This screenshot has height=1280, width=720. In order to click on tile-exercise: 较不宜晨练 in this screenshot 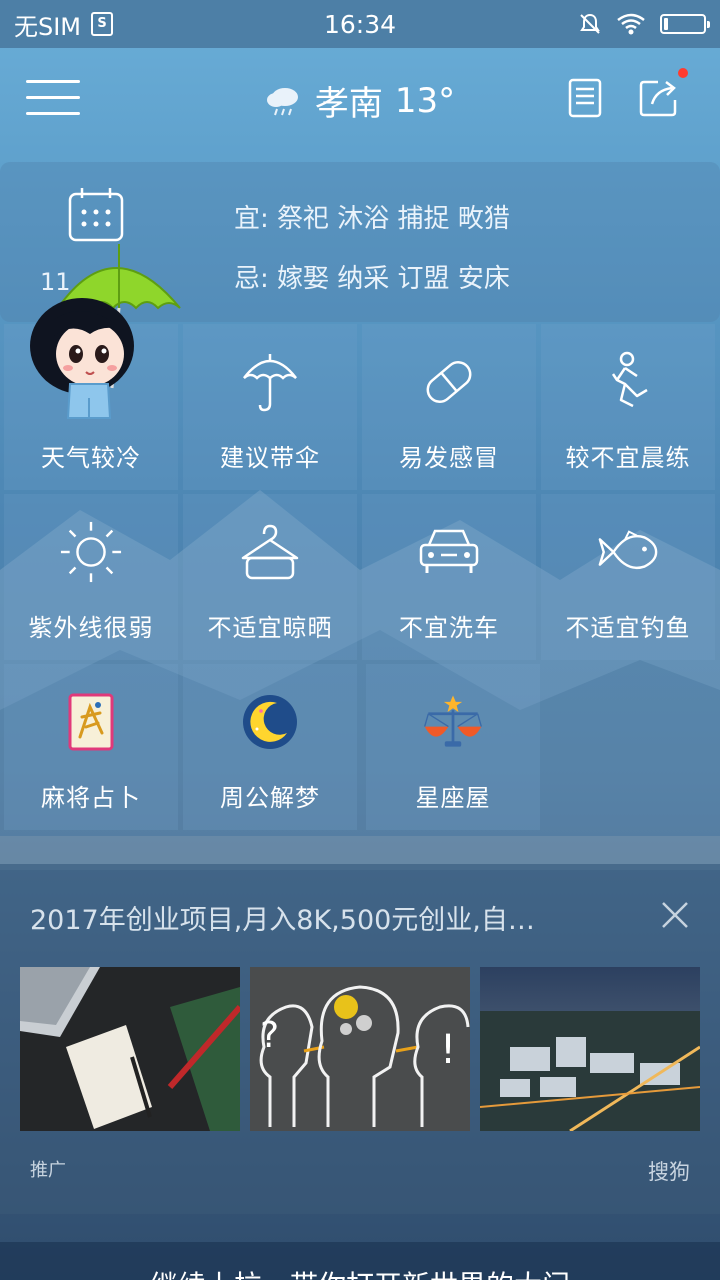, I will do `click(628, 407)`.